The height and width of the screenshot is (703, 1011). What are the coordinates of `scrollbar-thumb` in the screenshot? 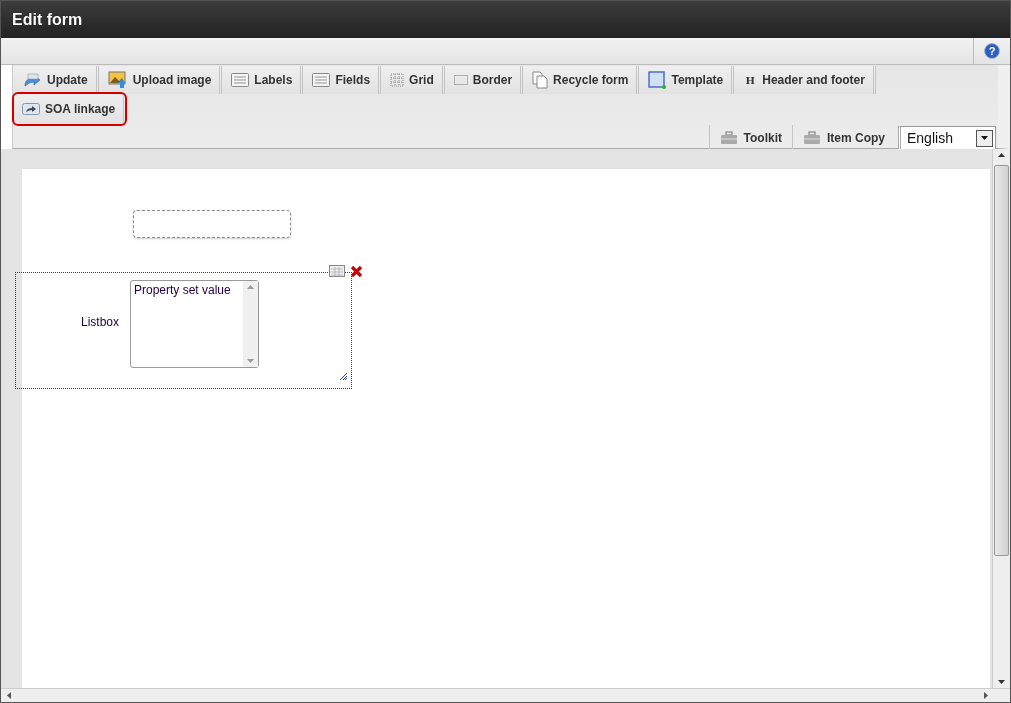 It's located at (1001, 360).